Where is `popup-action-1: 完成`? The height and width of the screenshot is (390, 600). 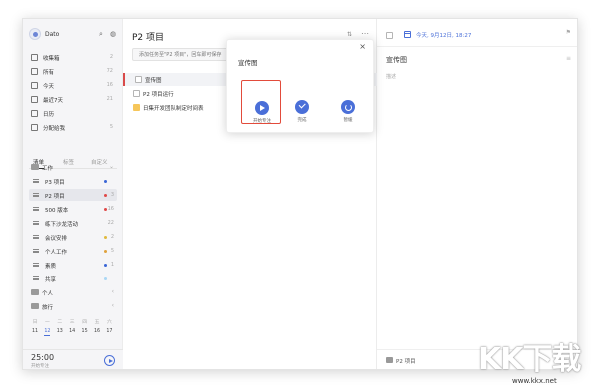 popup-action-1: 完成 is located at coordinates (302, 102).